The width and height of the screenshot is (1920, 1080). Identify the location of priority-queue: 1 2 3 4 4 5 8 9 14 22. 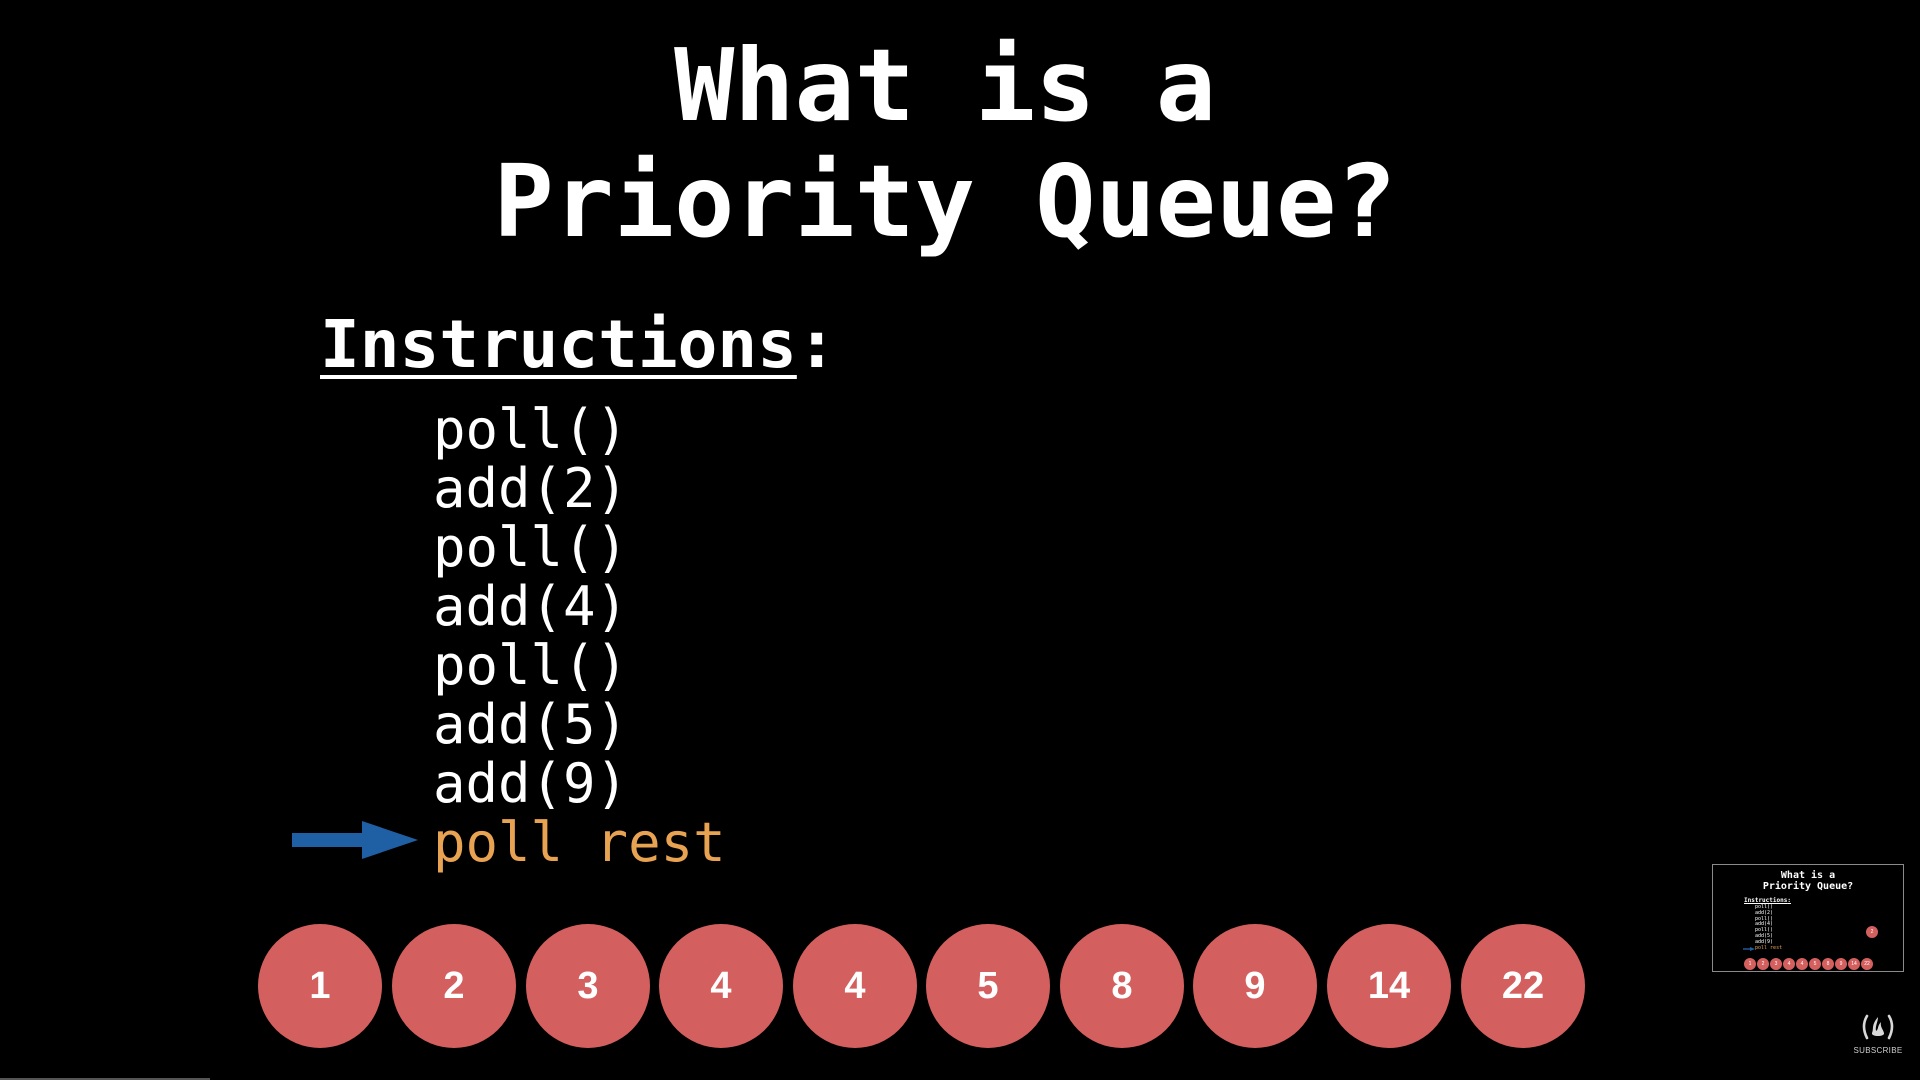
(923, 986).